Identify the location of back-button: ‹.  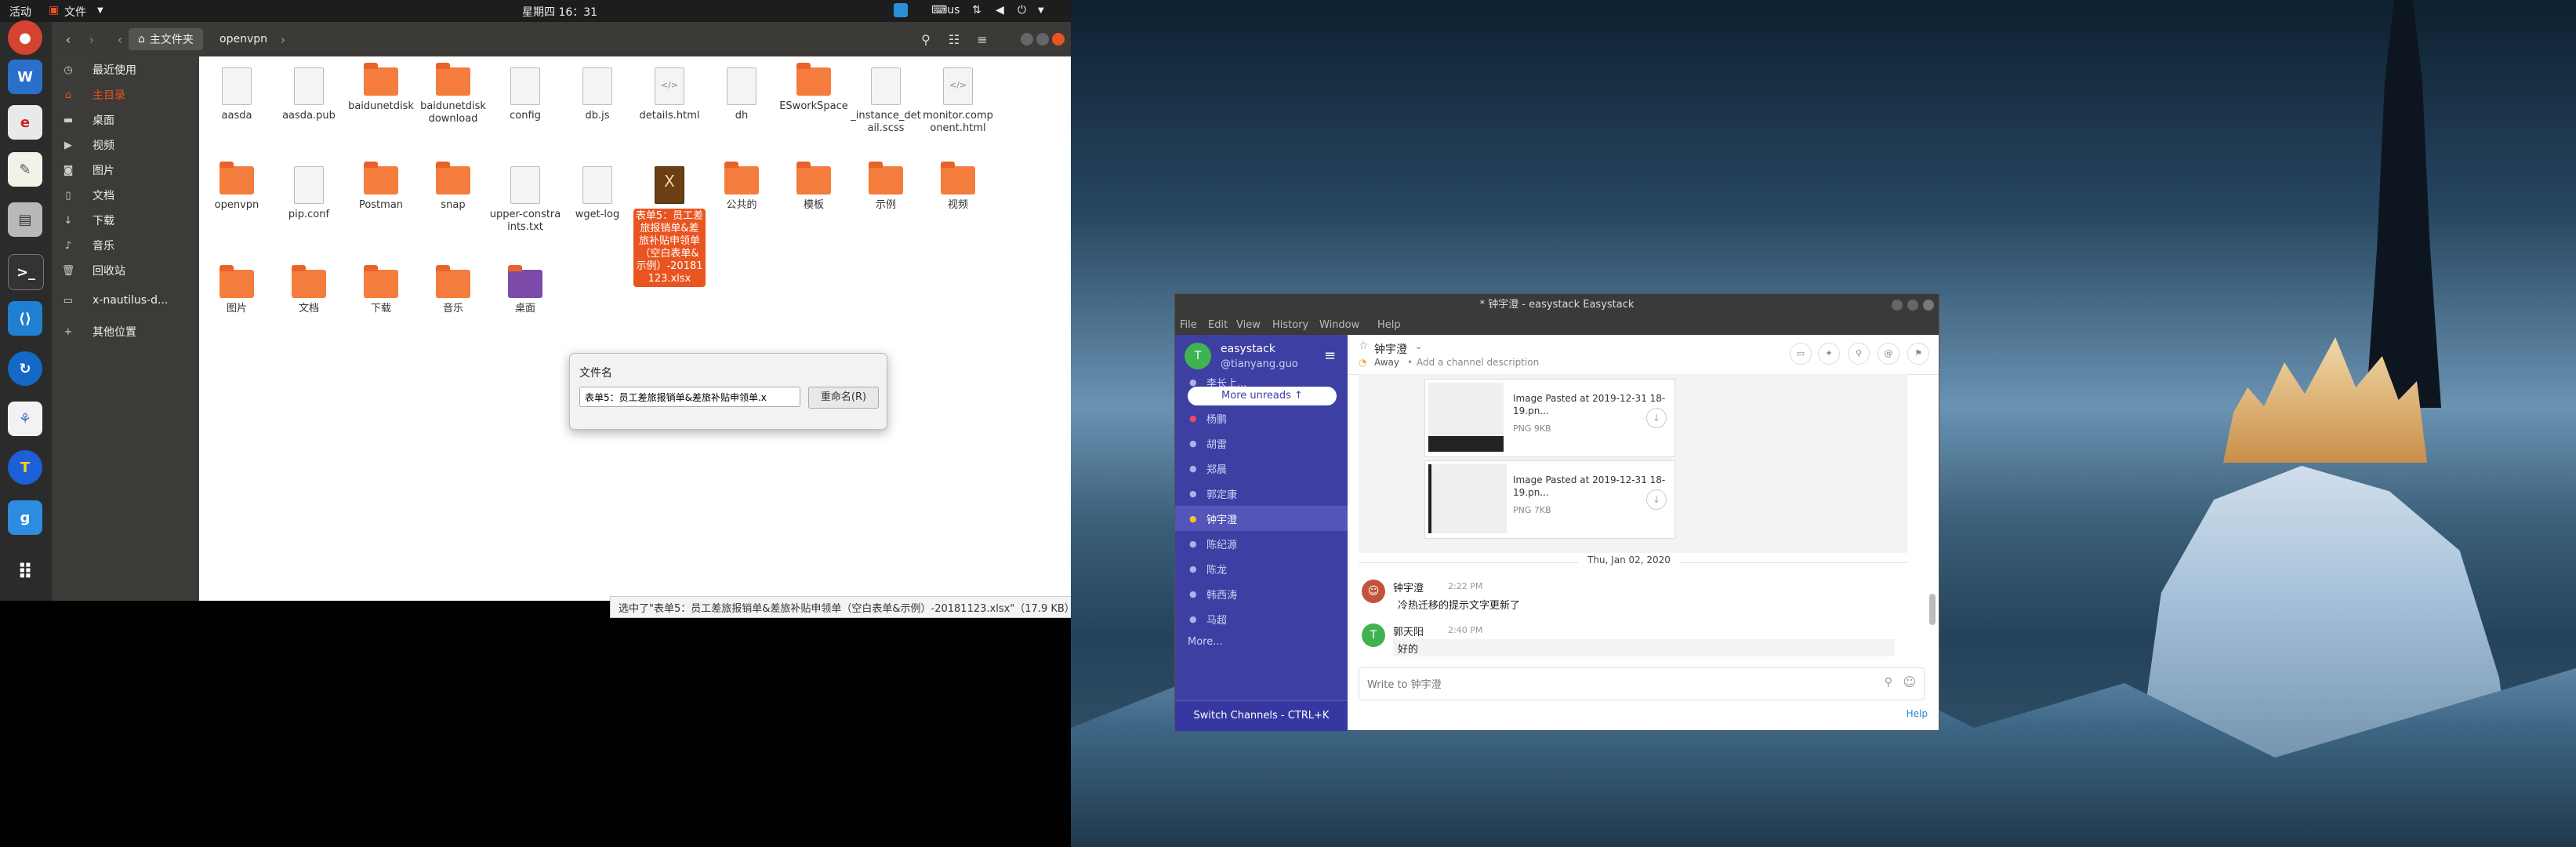
(68, 39).